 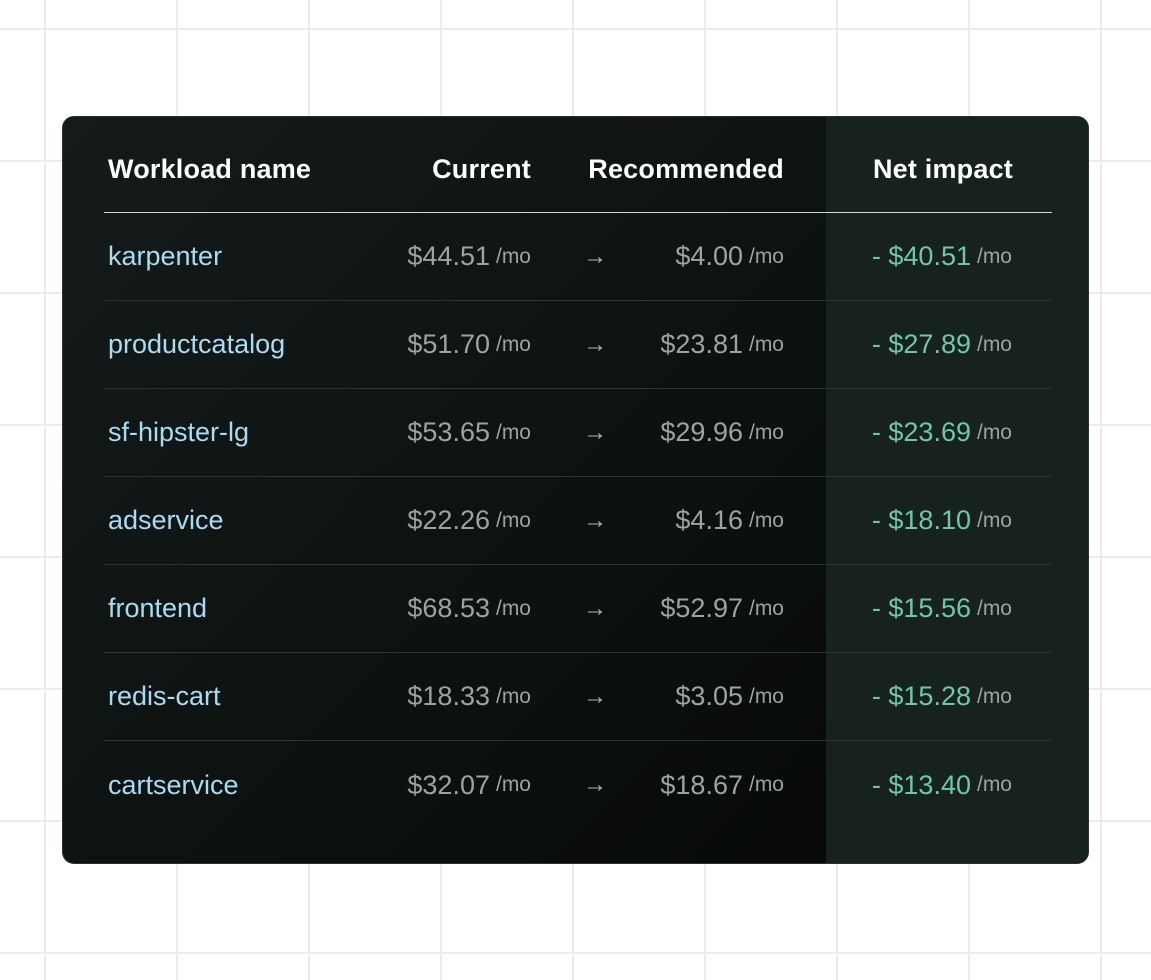 I want to click on recommended-cost: $52.97 /mo, so click(x=722, y=608).